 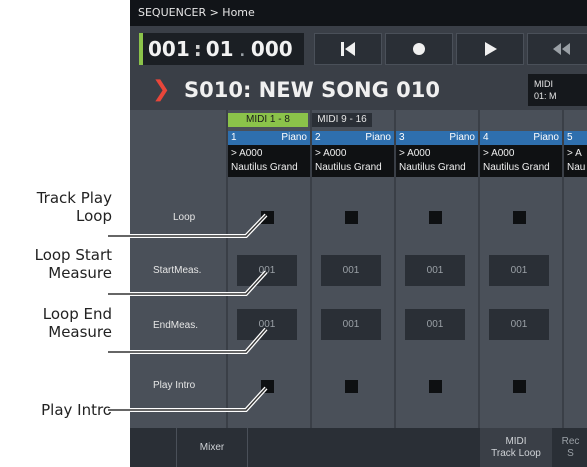 I want to click on locator-tick: 000, so click(x=271, y=49).